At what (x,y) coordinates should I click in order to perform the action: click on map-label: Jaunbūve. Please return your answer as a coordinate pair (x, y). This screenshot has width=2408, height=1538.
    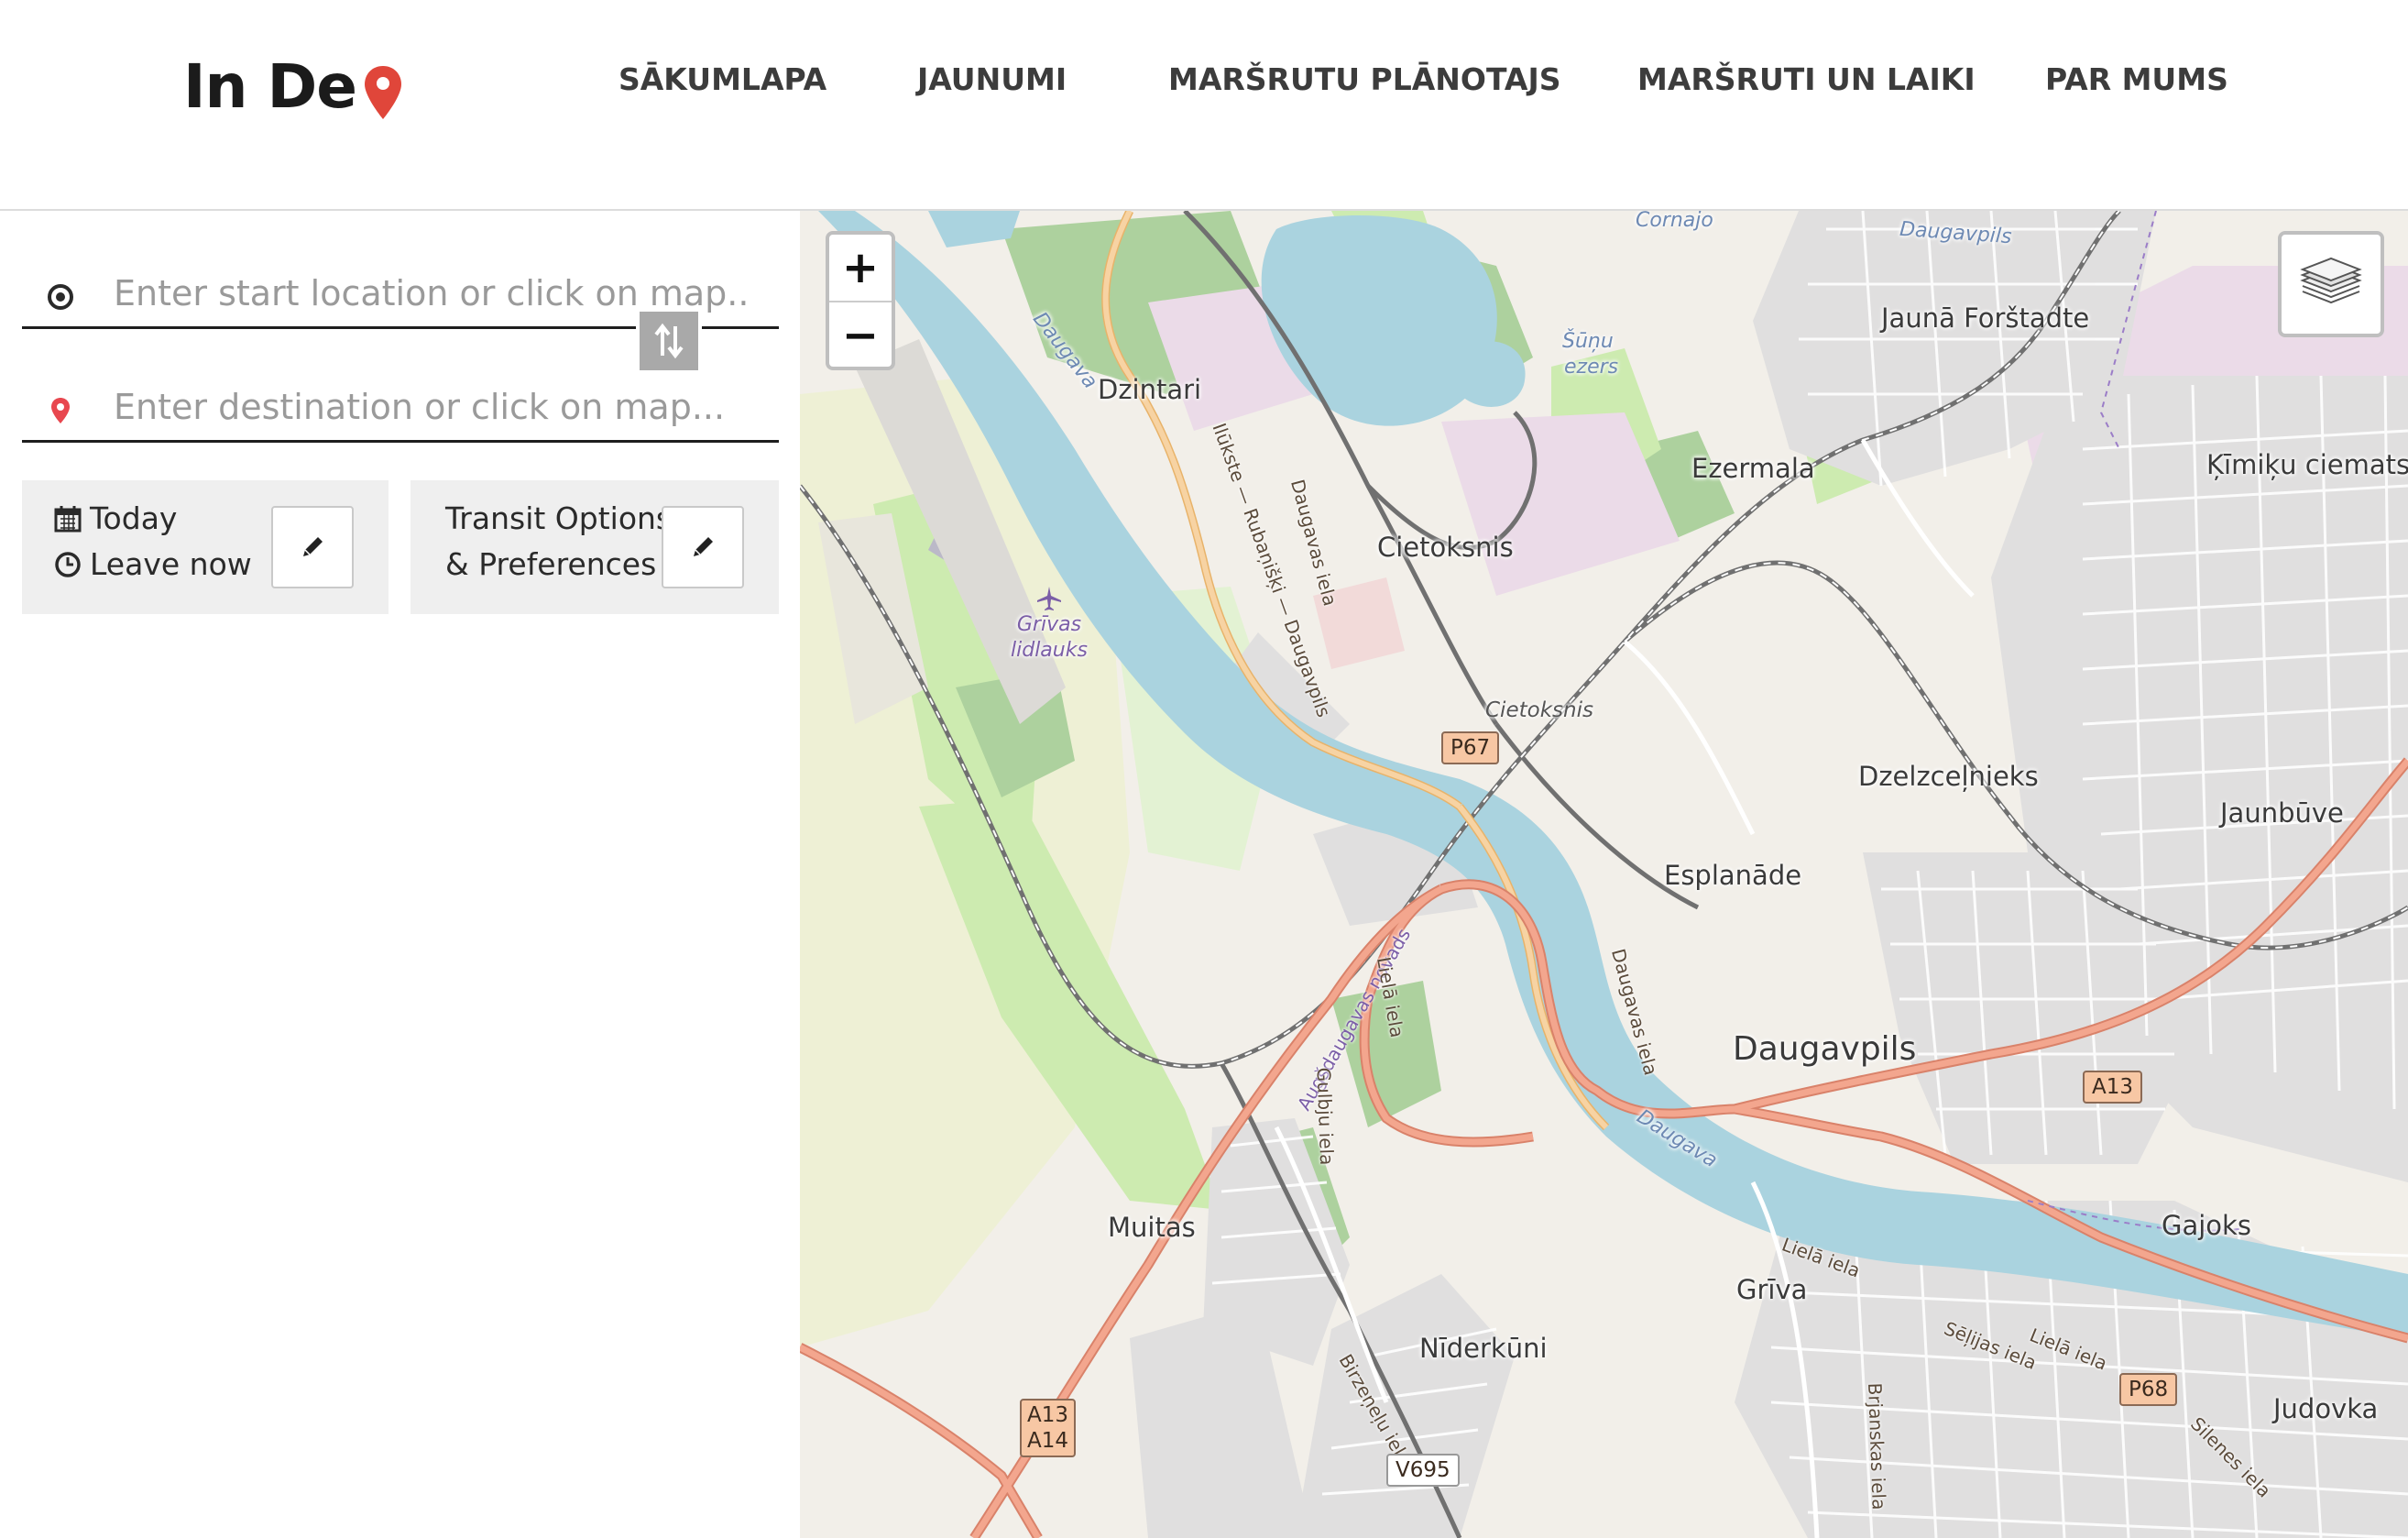
    Looking at the image, I should click on (2282, 813).